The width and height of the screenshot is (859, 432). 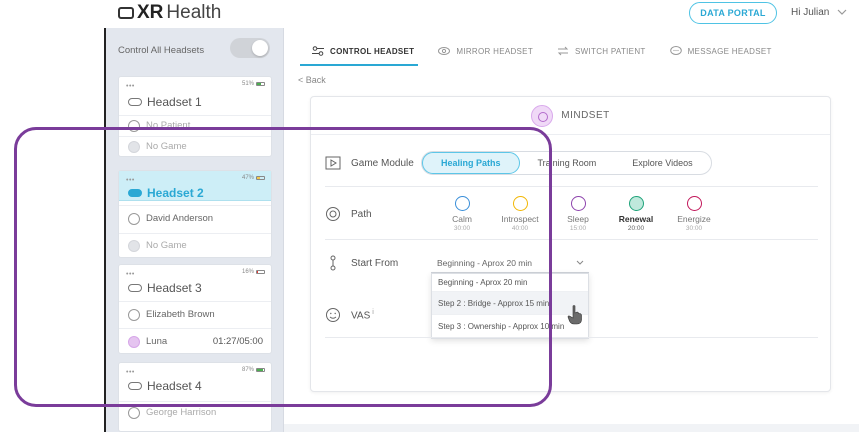 I want to click on field-label: Start From, so click(x=375, y=263).